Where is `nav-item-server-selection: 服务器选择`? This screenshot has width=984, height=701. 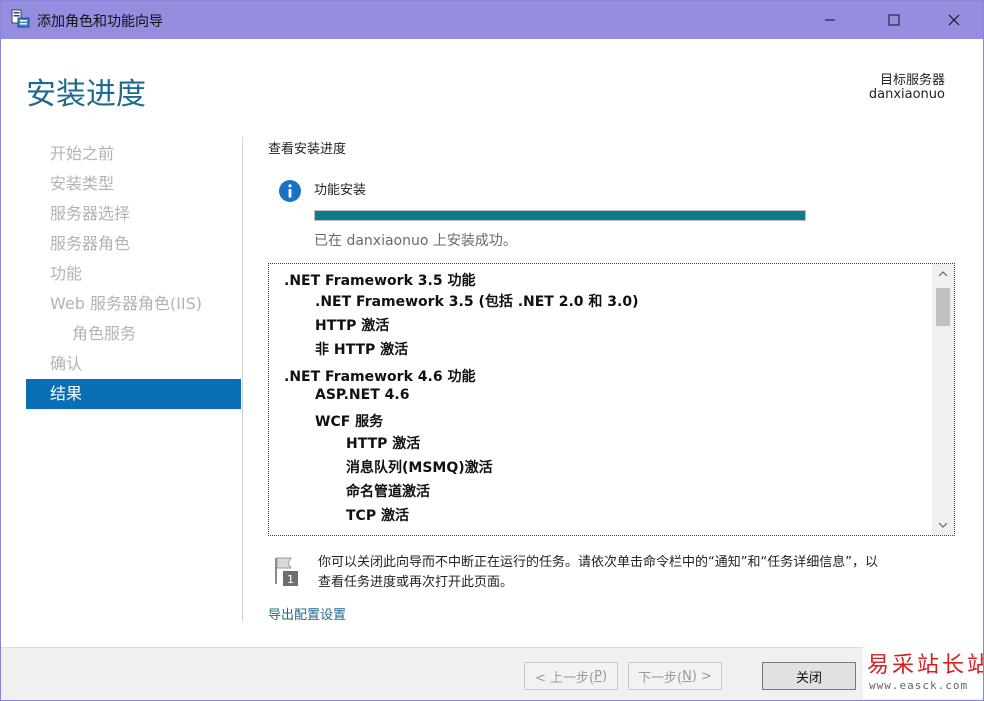
nav-item-server-selection: 服务器选择 is located at coordinates (90, 213).